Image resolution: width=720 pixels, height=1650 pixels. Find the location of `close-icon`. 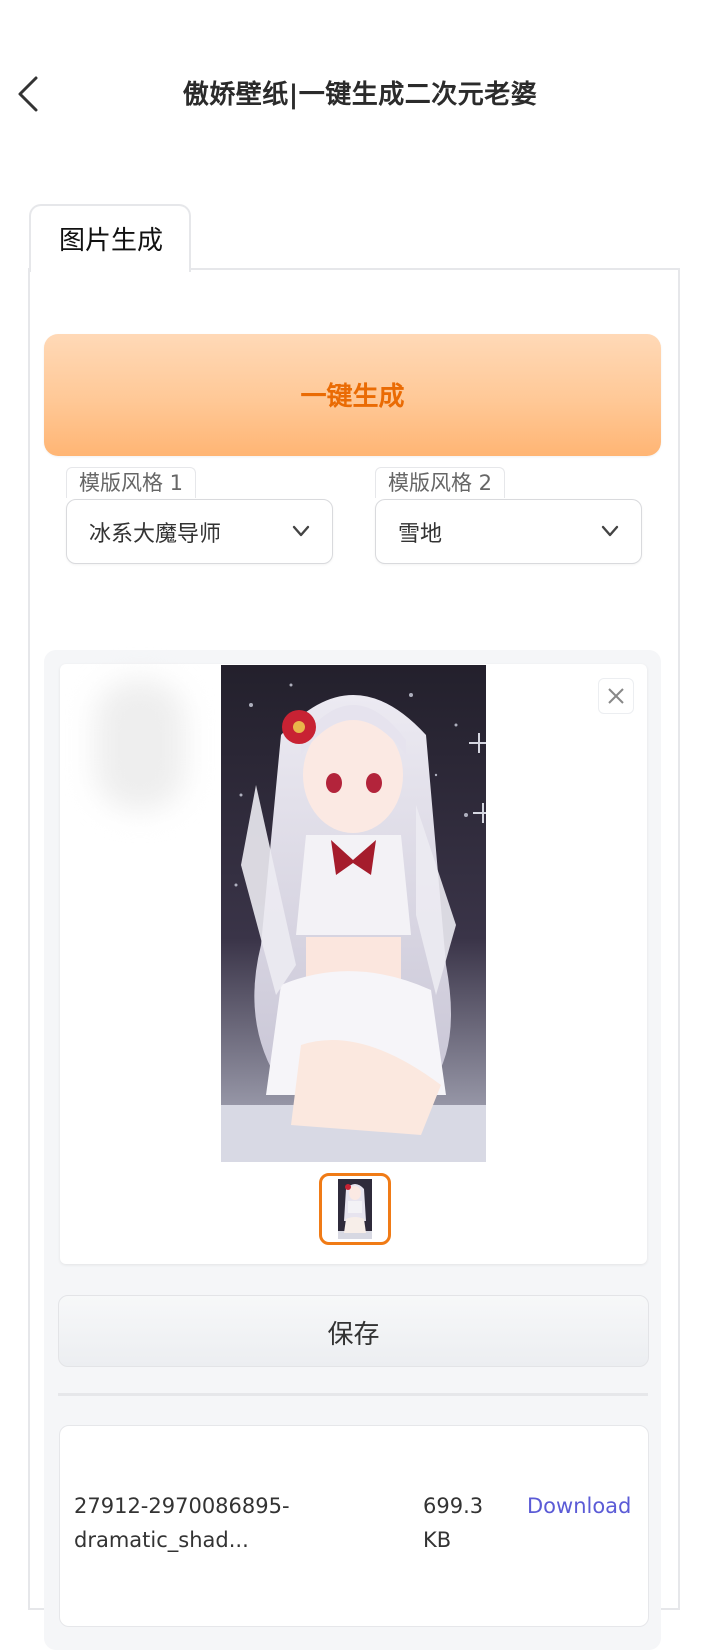

close-icon is located at coordinates (616, 696).